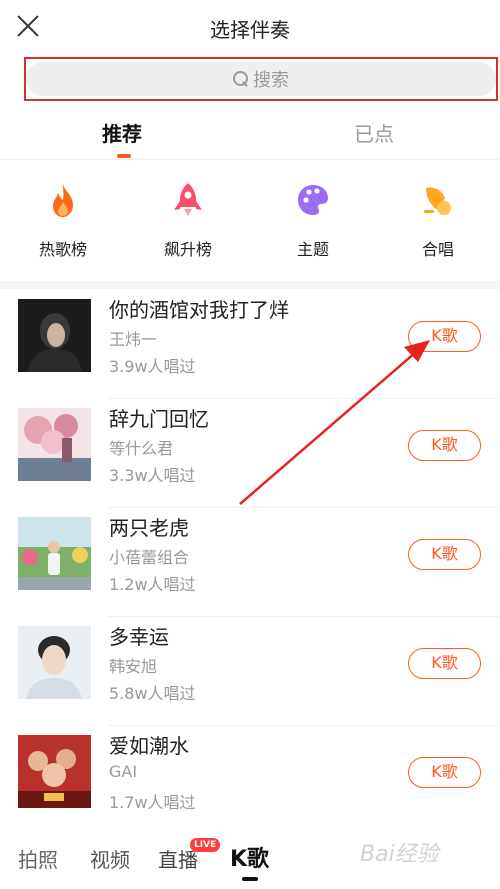  Describe the element at coordinates (199, 310) in the screenshot. I see `song-title: 你的酒馆对我打了烊` at that location.